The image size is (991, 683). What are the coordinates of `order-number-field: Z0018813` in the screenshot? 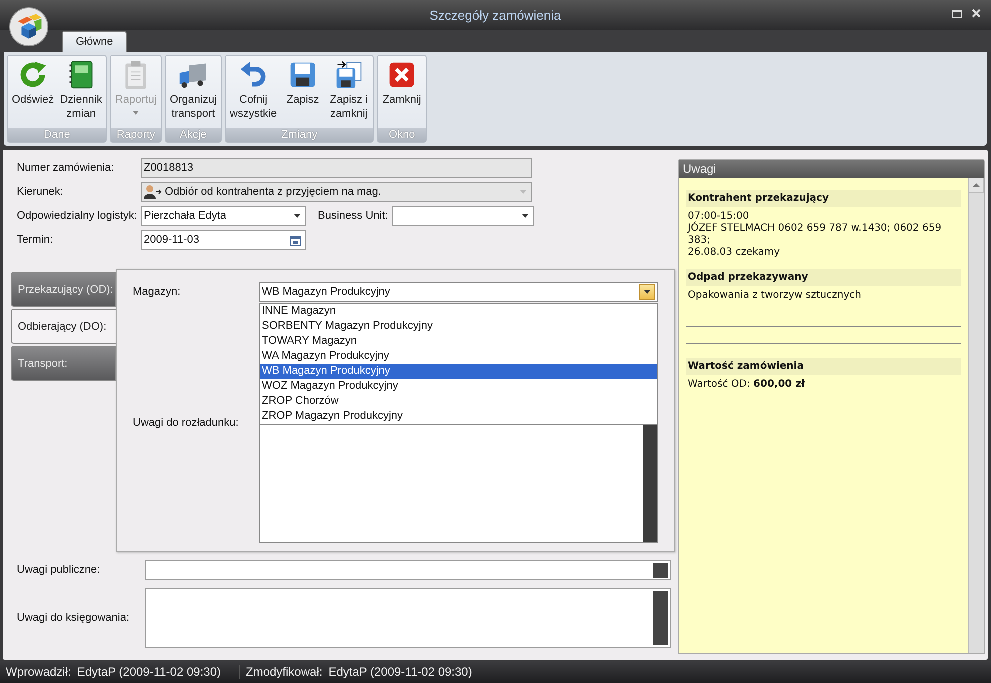 It's located at (336, 168).